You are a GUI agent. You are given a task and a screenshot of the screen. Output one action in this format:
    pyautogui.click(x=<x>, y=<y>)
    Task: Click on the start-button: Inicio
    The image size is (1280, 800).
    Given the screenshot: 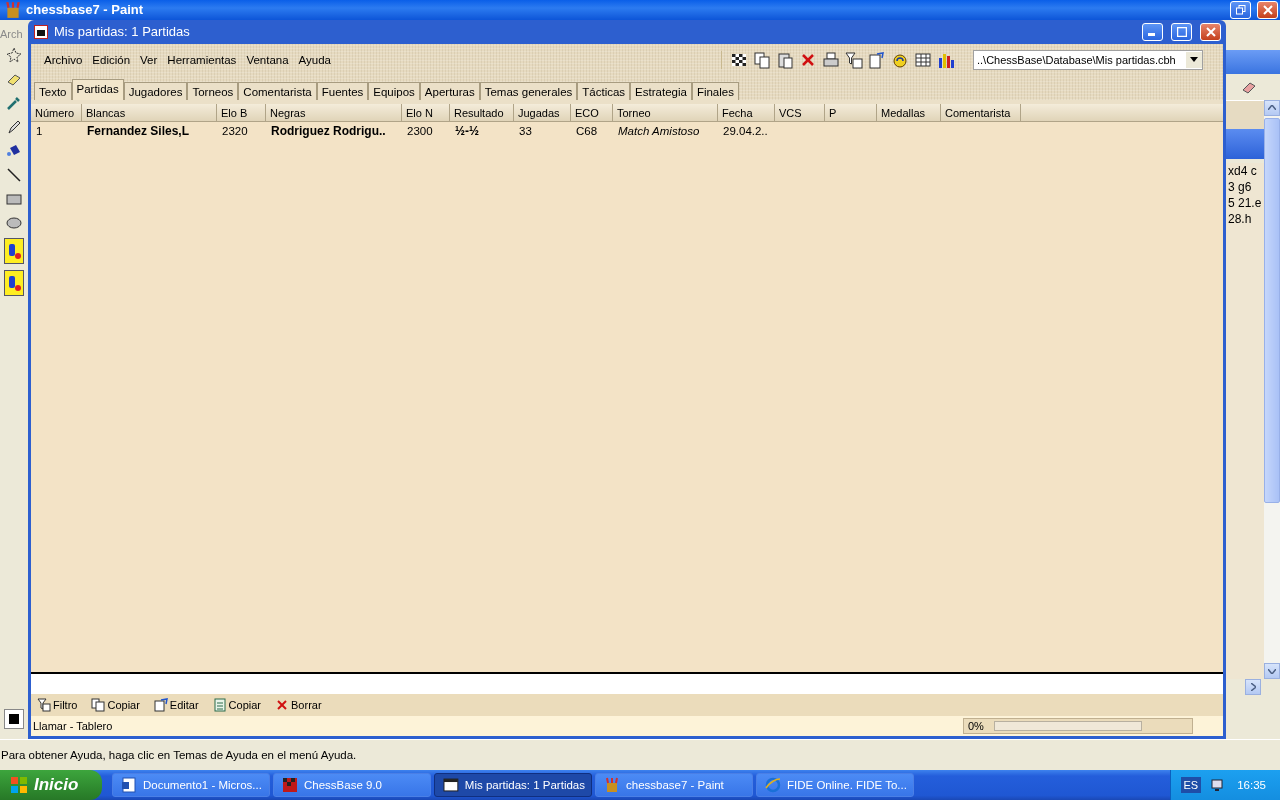 What is the action you would take?
    pyautogui.click(x=51, y=785)
    